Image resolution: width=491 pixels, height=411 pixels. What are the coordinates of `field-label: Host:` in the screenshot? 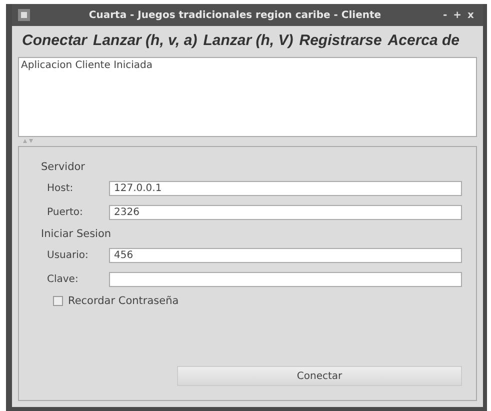 It's located at (60, 188).